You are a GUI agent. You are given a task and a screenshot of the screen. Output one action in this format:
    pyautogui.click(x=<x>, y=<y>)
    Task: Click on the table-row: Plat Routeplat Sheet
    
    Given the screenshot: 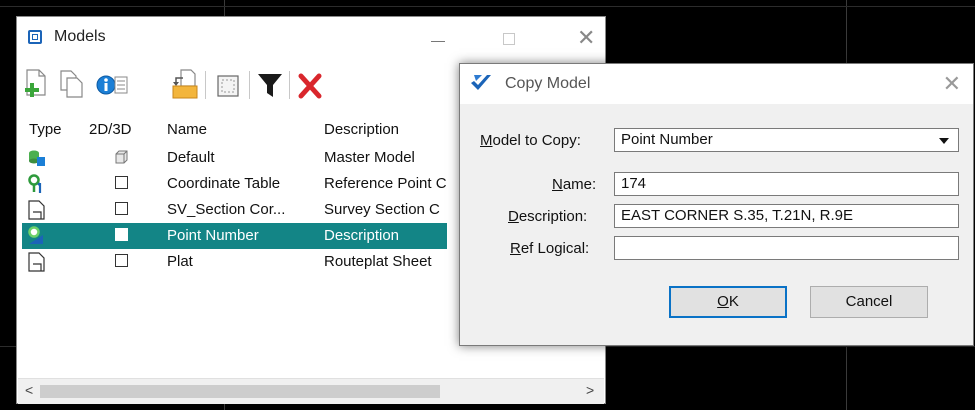 What is the action you would take?
    pyautogui.click(x=234, y=262)
    